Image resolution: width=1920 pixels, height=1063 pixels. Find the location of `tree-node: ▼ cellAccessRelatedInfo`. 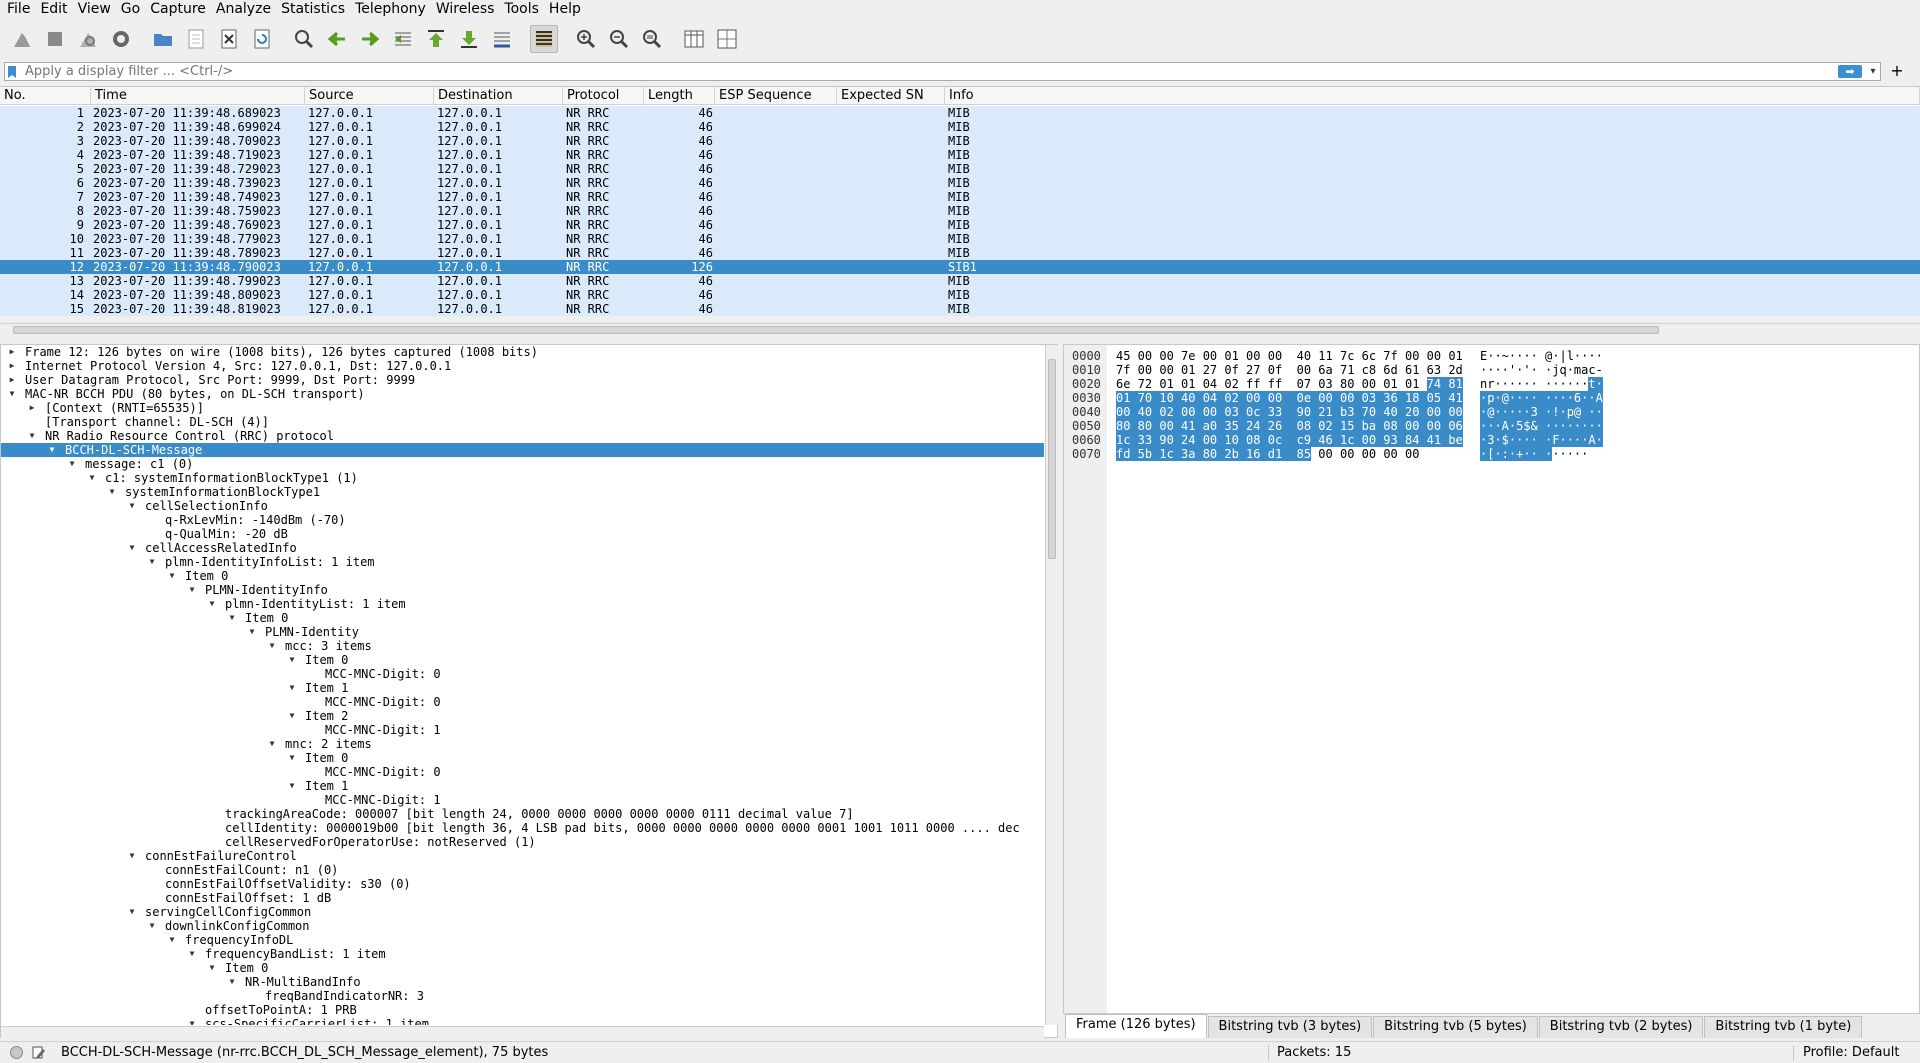

tree-node: ▼ cellAccessRelatedInfo is located at coordinates (522, 548).